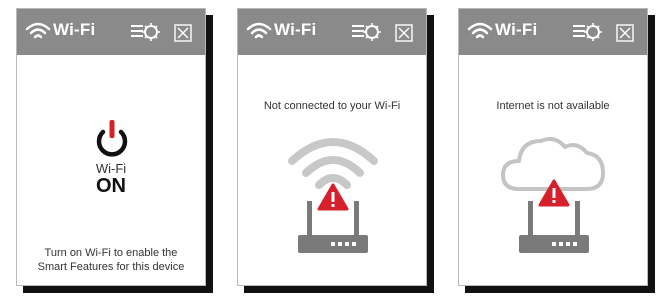  What do you see at coordinates (553, 106) in the screenshot?
I see `panel-message: Internet is not available` at bounding box center [553, 106].